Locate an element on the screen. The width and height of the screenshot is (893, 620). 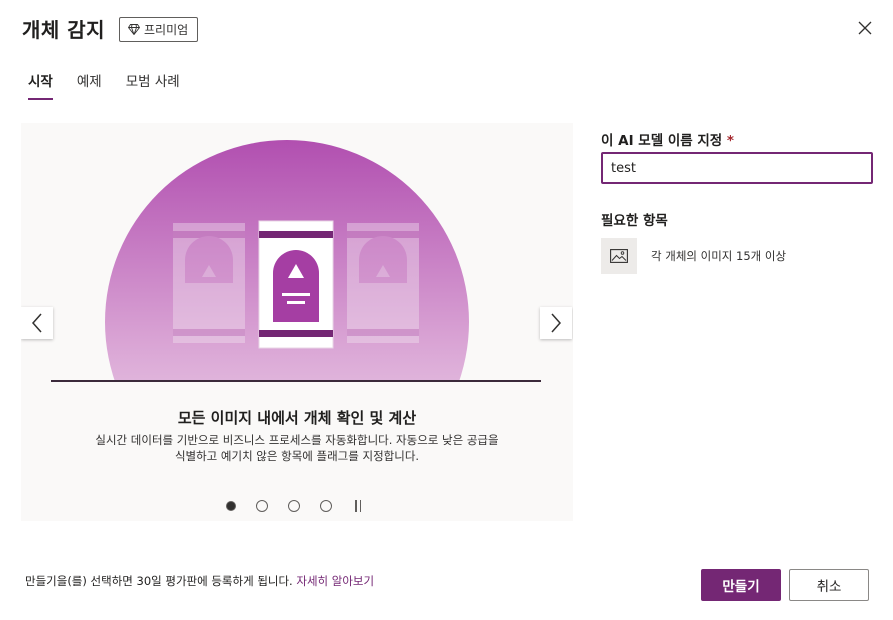
model-name-label: 이 AI 모델 이름 지정 * is located at coordinates (667, 139).